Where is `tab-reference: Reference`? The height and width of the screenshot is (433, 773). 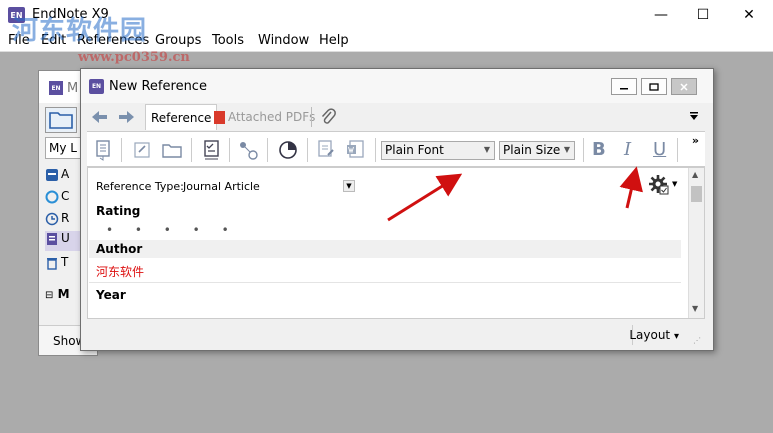 tab-reference: Reference is located at coordinates (181, 117).